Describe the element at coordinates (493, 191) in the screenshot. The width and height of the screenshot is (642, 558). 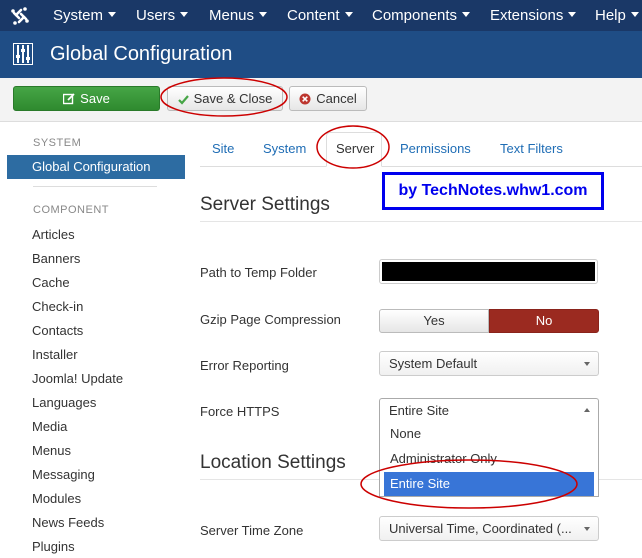
I see `watermark-label: by TechNotes.whw1.com` at that location.